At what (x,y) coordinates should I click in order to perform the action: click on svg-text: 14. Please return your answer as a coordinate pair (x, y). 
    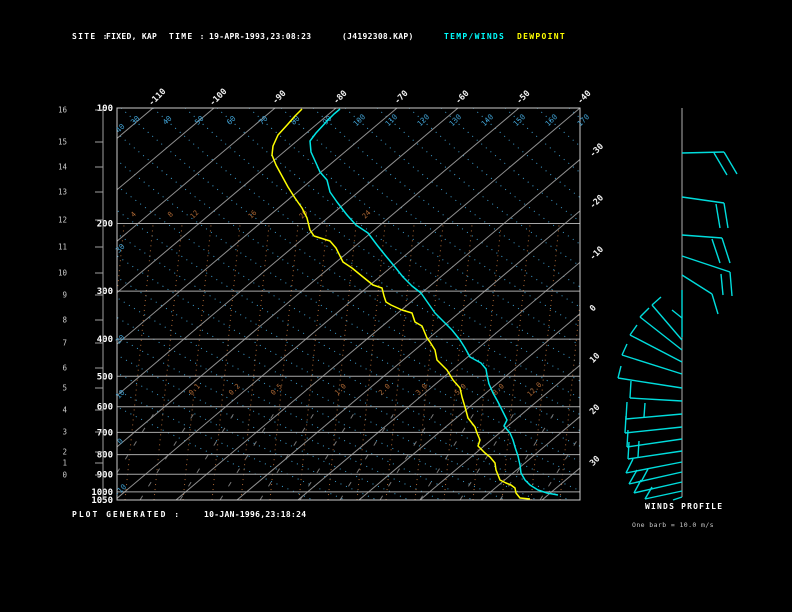
    Looking at the image, I should click on (63, 167).